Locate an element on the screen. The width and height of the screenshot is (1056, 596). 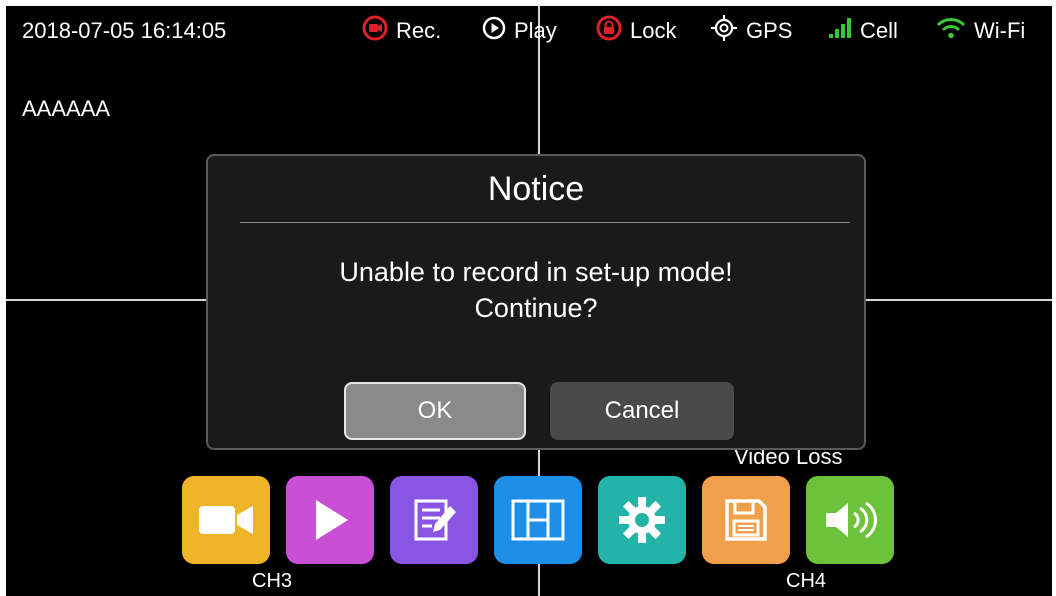
settings-button is located at coordinates (642, 520).